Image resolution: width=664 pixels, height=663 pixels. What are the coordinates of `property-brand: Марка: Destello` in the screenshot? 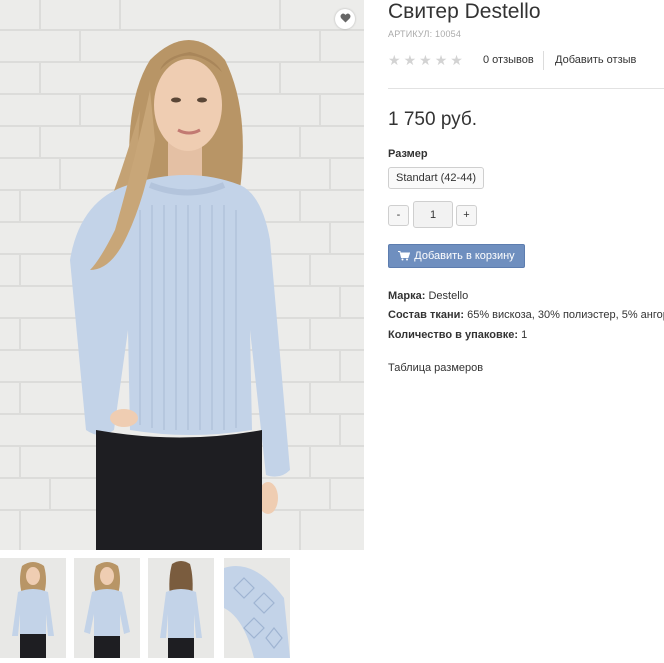 It's located at (428, 296).